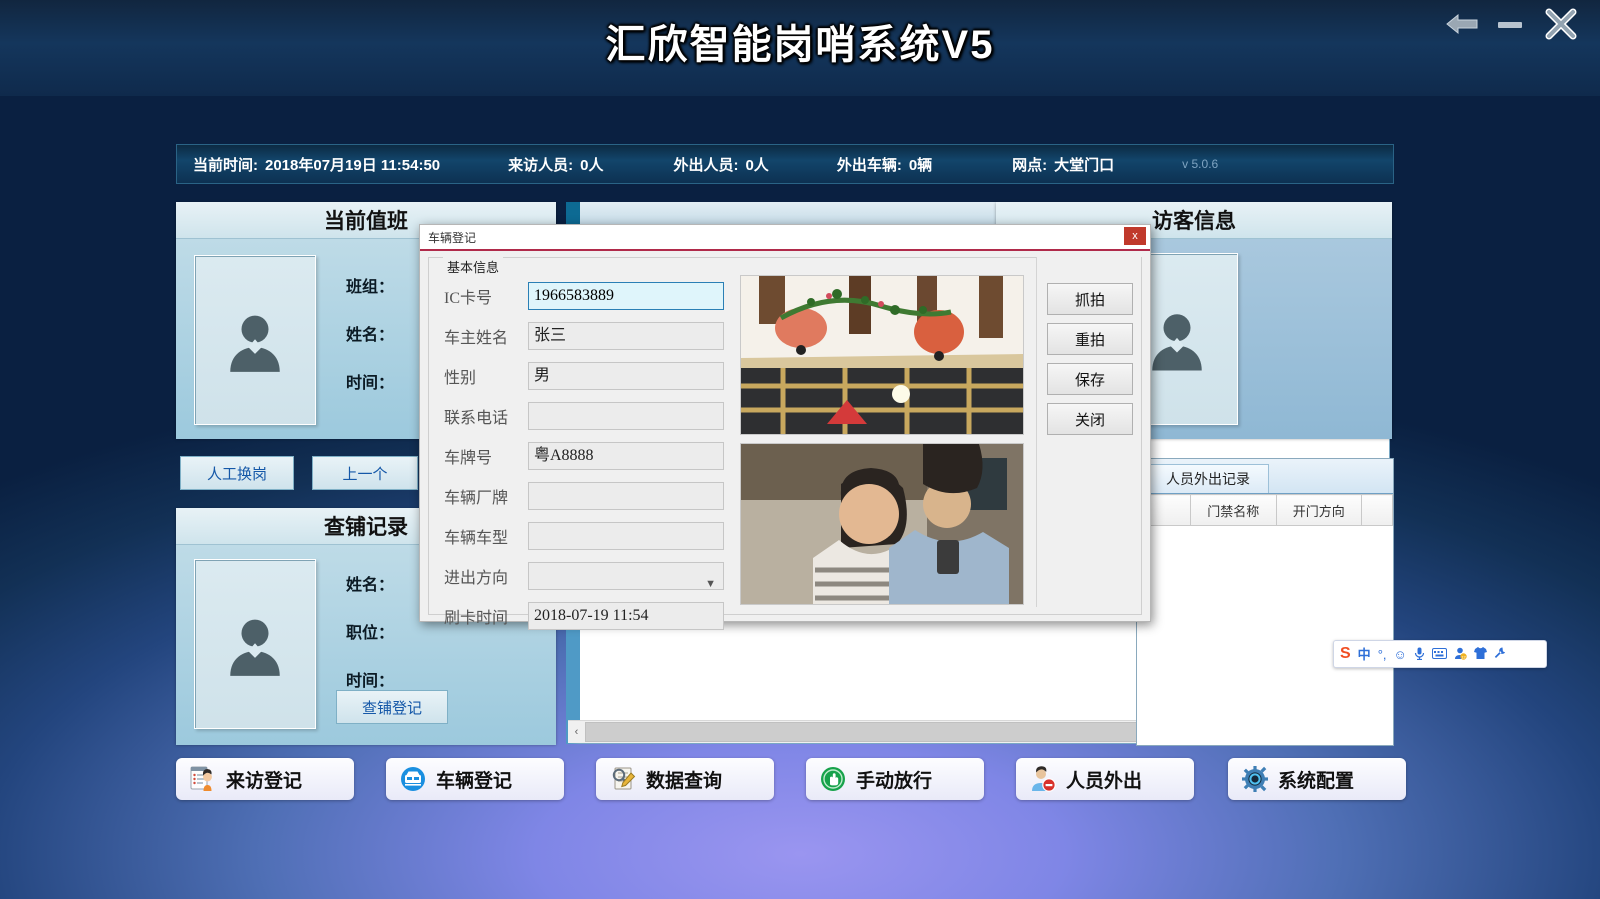  What do you see at coordinates (1345, 654) in the screenshot?
I see `sogou-logo-icon: S` at bounding box center [1345, 654].